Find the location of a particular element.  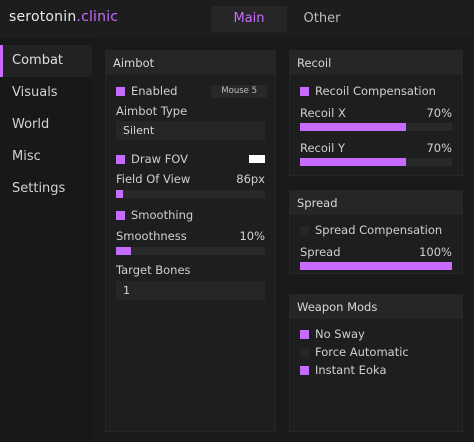

bones-label: Target Bones is located at coordinates (153, 270).